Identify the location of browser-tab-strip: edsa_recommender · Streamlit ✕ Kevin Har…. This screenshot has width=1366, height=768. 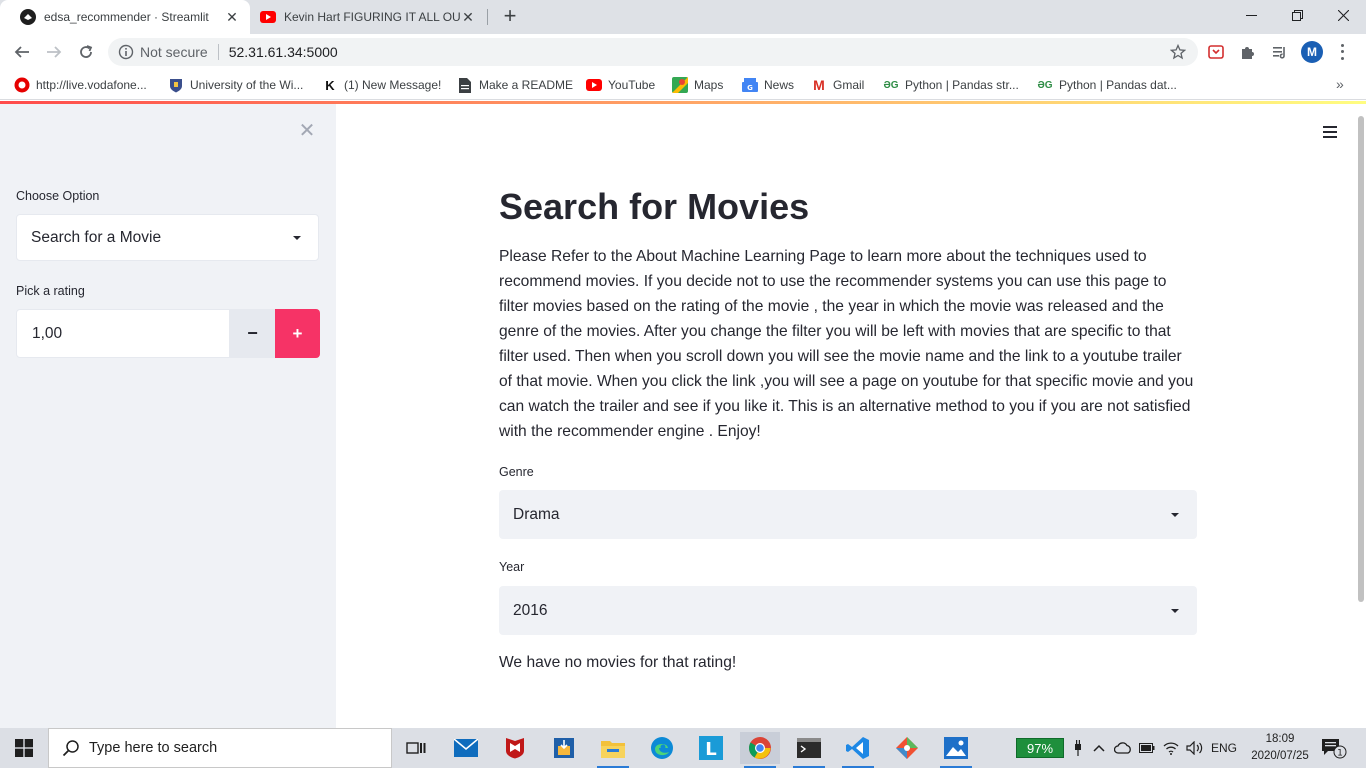
(683, 17).